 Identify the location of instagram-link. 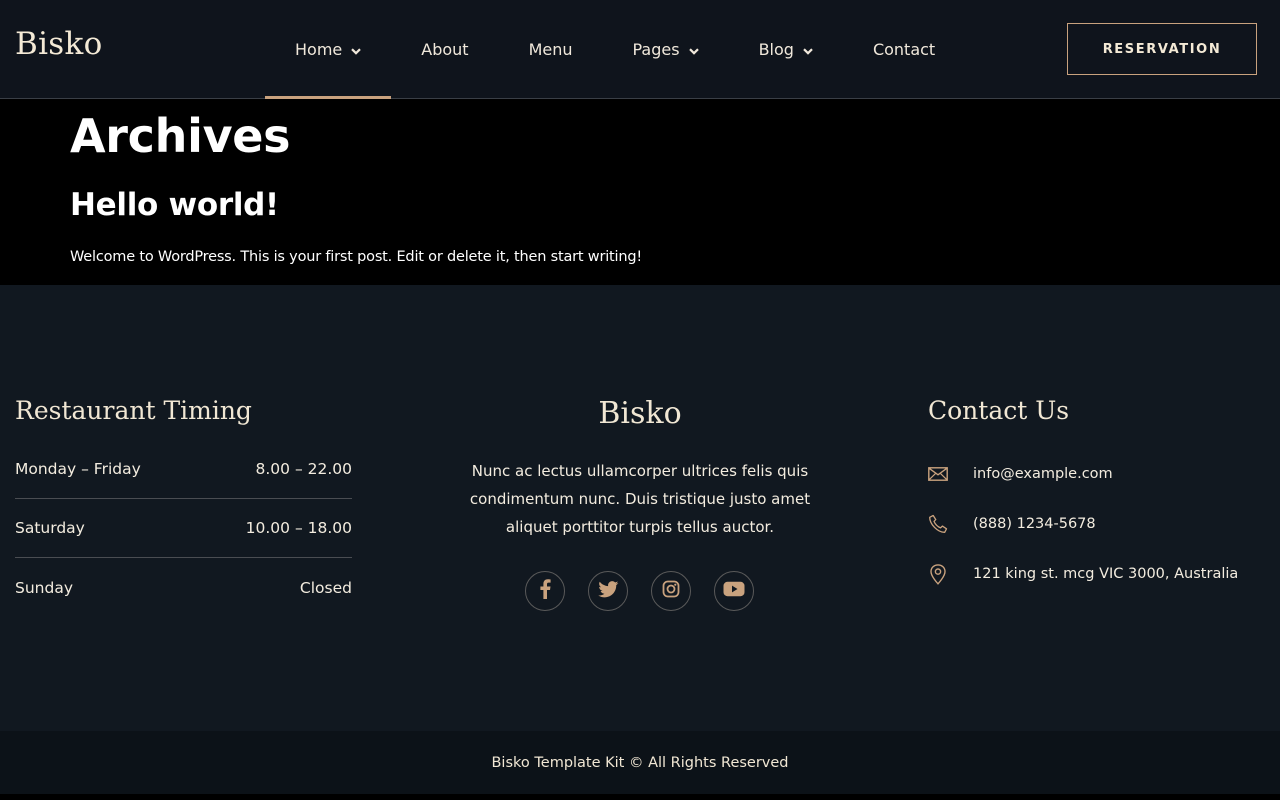
(671, 591).